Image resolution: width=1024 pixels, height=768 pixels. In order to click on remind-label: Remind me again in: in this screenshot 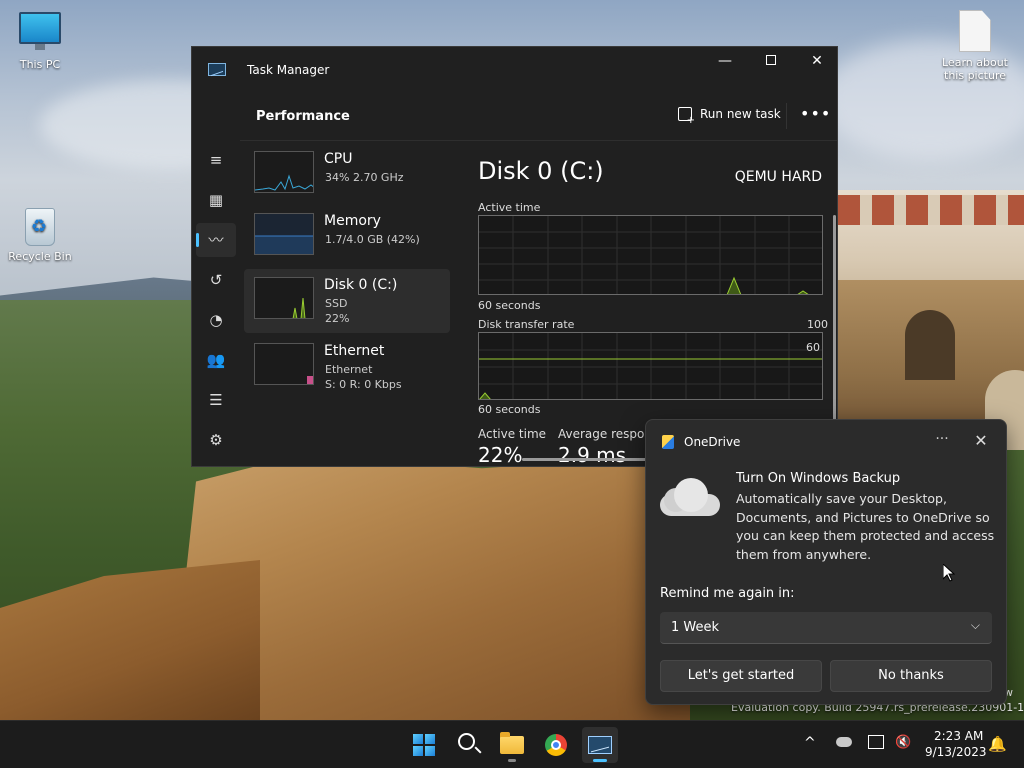, I will do `click(727, 593)`.